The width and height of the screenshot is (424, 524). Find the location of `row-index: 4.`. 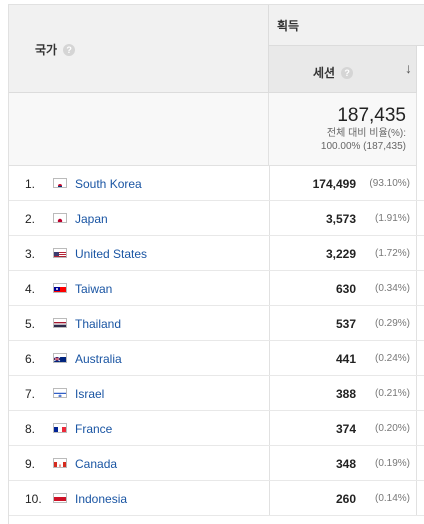

row-index: 4. is located at coordinates (30, 289).